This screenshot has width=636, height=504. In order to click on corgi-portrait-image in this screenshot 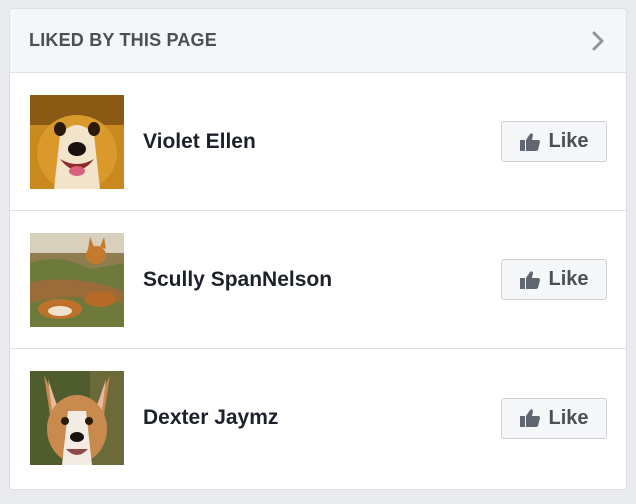, I will do `click(77, 418)`.